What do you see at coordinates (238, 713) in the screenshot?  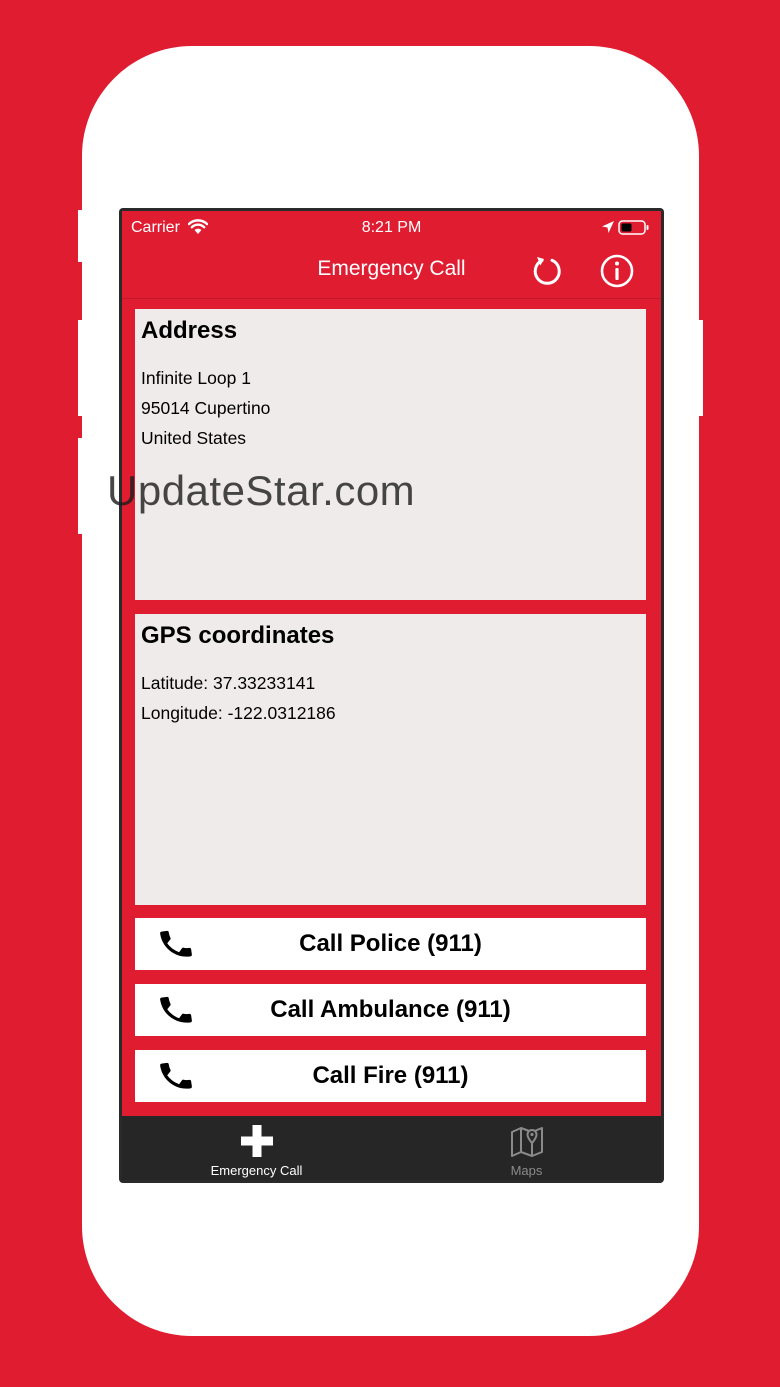 I see `longitude-value: Longitude: -122.0312186` at bounding box center [238, 713].